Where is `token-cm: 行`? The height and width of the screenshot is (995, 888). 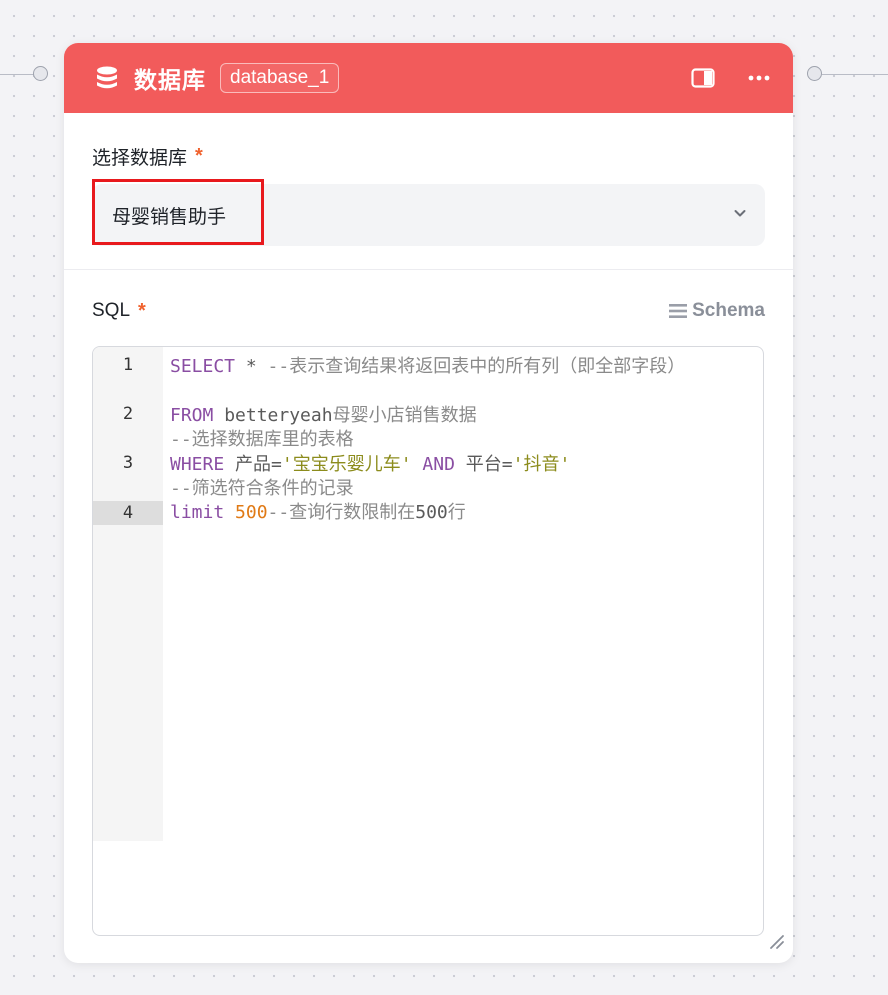
token-cm: 行 is located at coordinates (456, 512).